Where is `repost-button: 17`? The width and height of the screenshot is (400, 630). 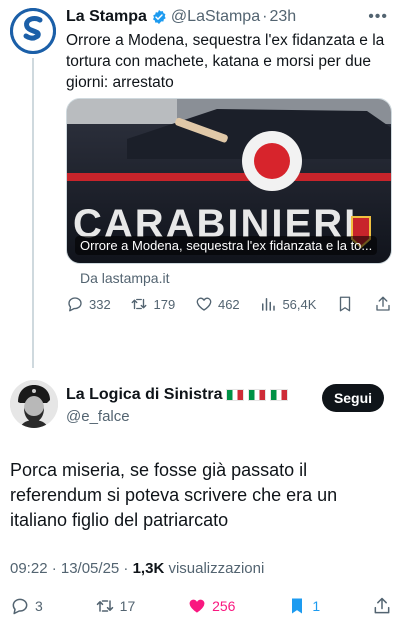 repost-button: 17 is located at coordinates (115, 606).